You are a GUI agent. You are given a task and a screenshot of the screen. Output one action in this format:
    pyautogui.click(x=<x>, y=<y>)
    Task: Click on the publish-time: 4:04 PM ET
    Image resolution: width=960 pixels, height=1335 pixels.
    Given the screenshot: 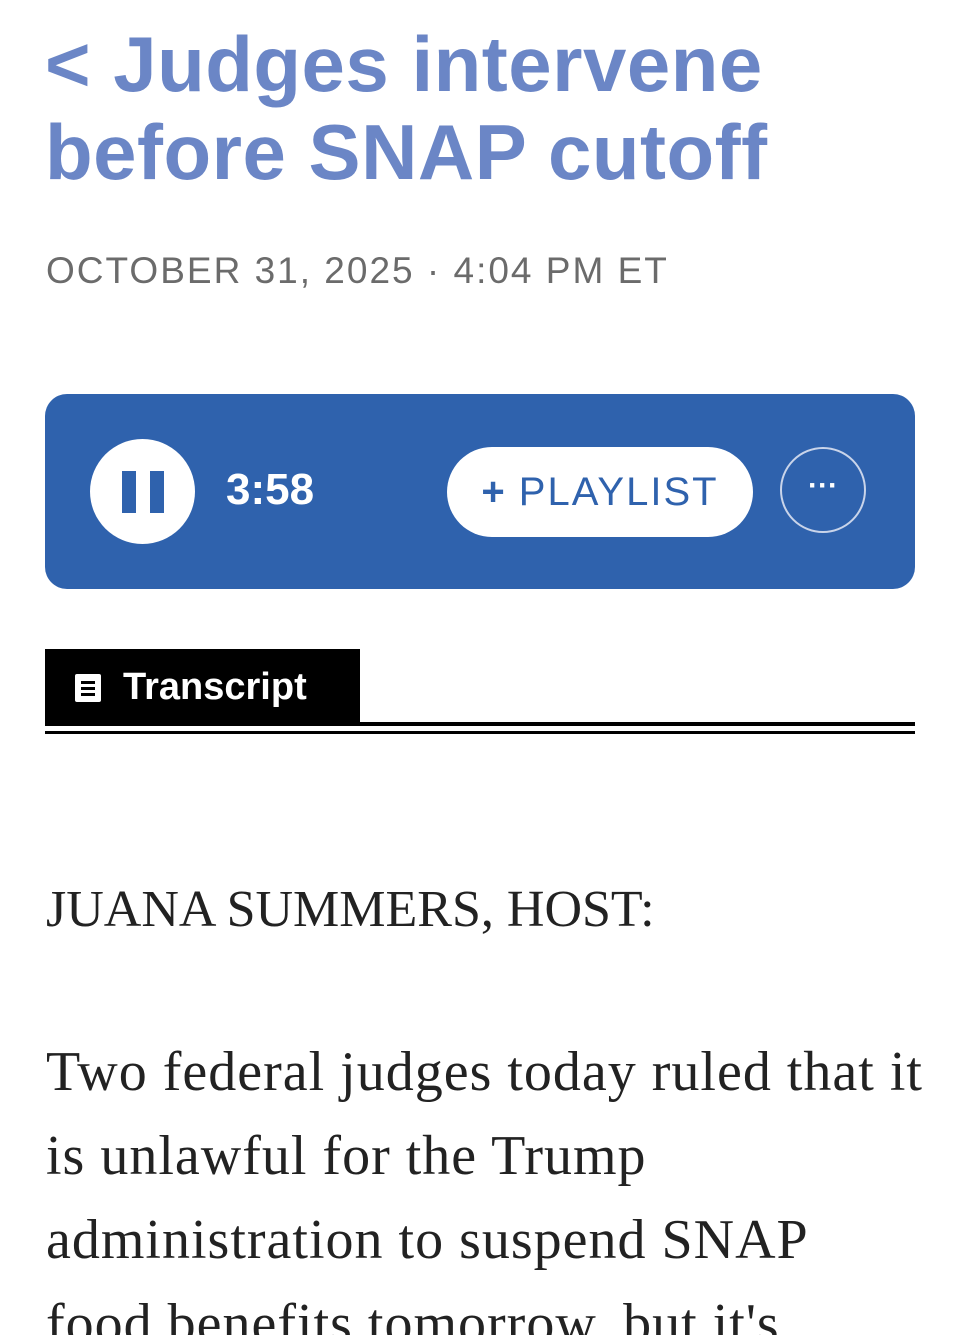 What is the action you would take?
    pyautogui.click(x=561, y=270)
    